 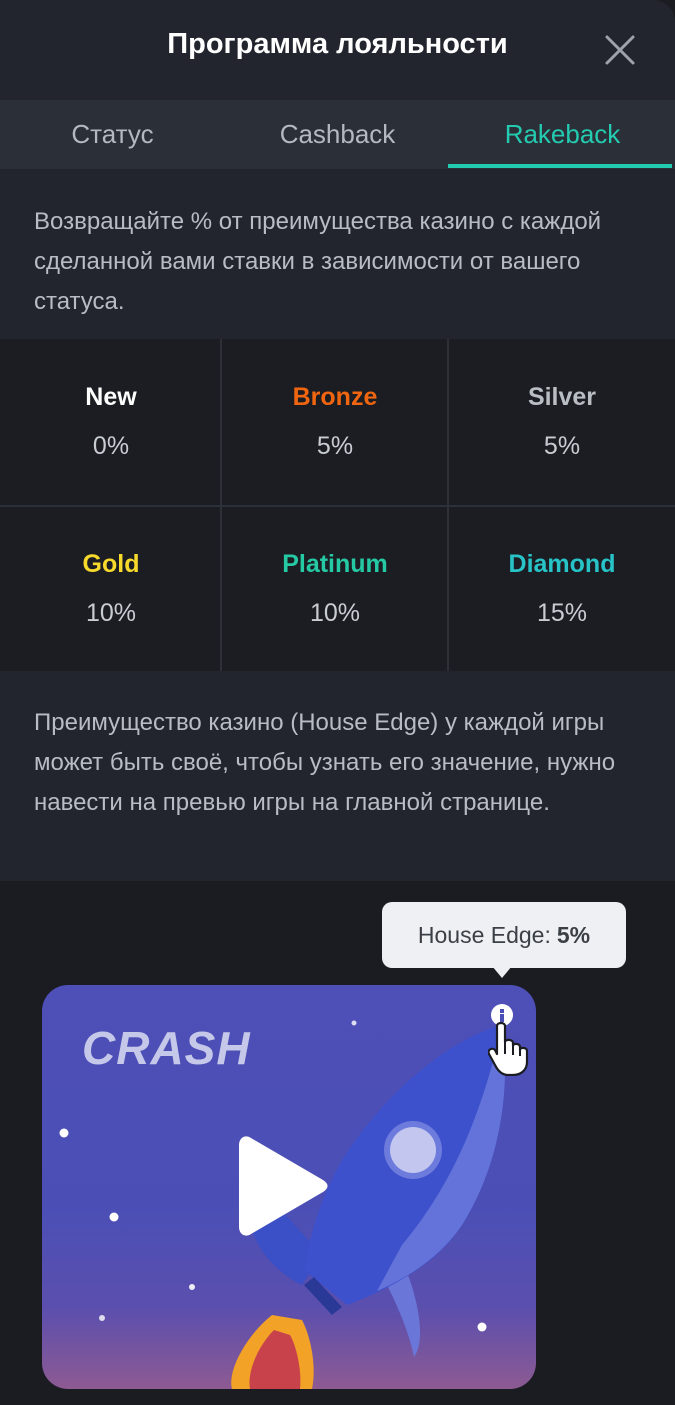 I want to click on tier-name: Platinum, so click(x=335, y=564).